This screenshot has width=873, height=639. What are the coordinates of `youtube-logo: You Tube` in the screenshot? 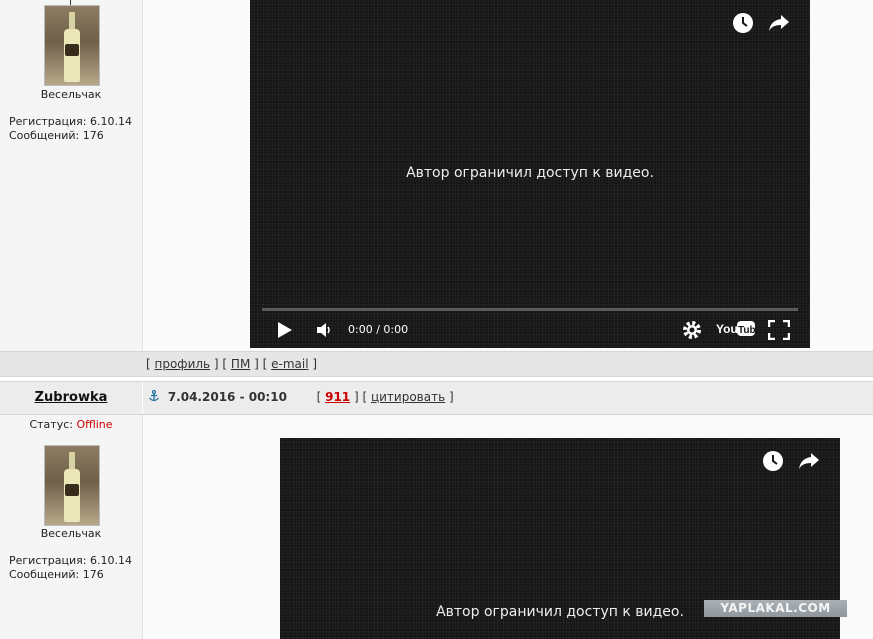 It's located at (736, 329).